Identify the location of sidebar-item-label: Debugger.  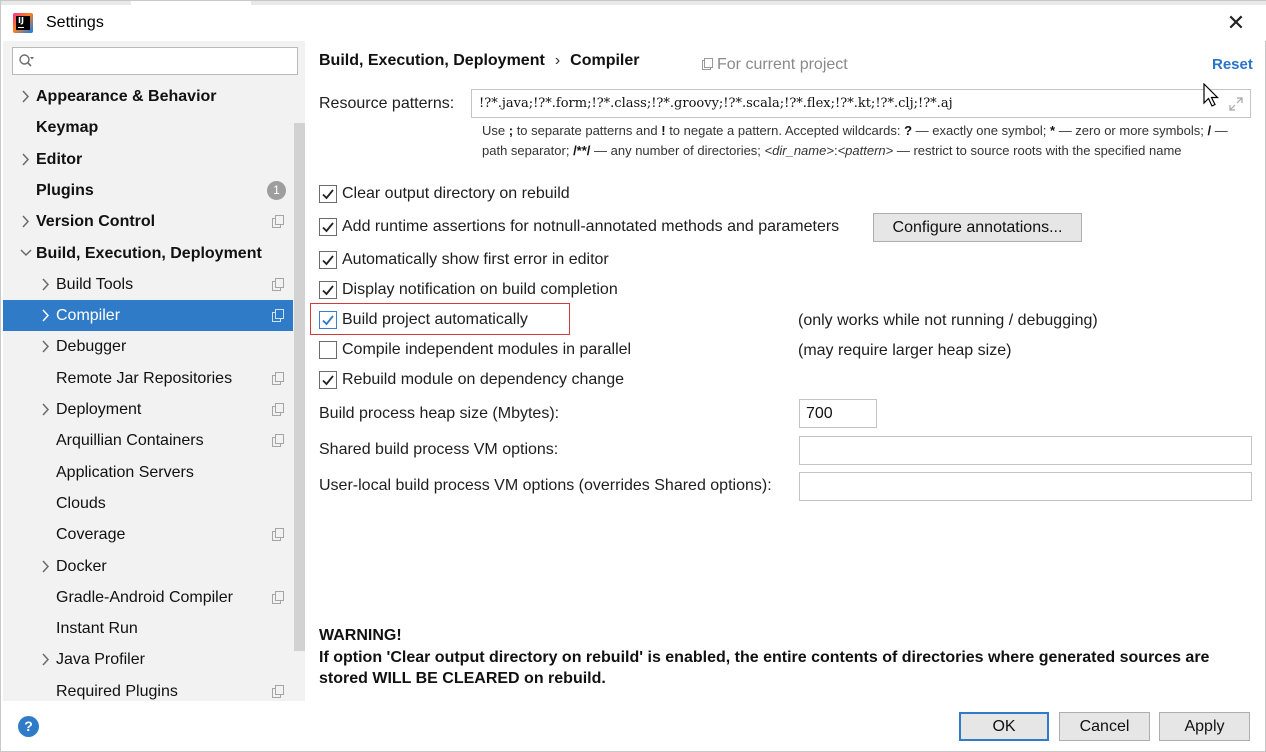
(91, 347).